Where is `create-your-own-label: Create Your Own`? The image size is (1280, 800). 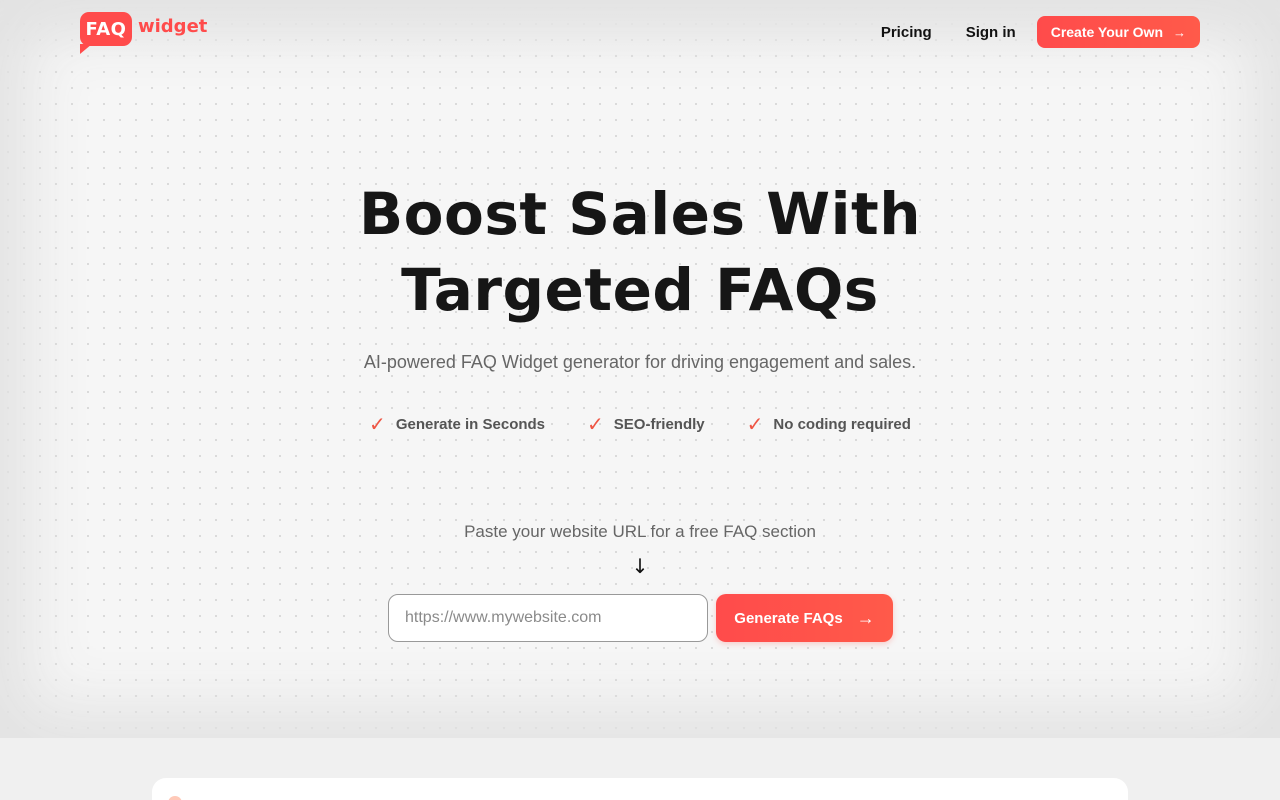
create-your-own-label: Create Your Own is located at coordinates (1106, 32).